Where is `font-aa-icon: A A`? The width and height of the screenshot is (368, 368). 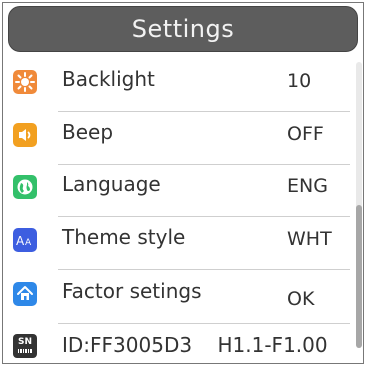
font-aa-icon: A A is located at coordinates (25, 240).